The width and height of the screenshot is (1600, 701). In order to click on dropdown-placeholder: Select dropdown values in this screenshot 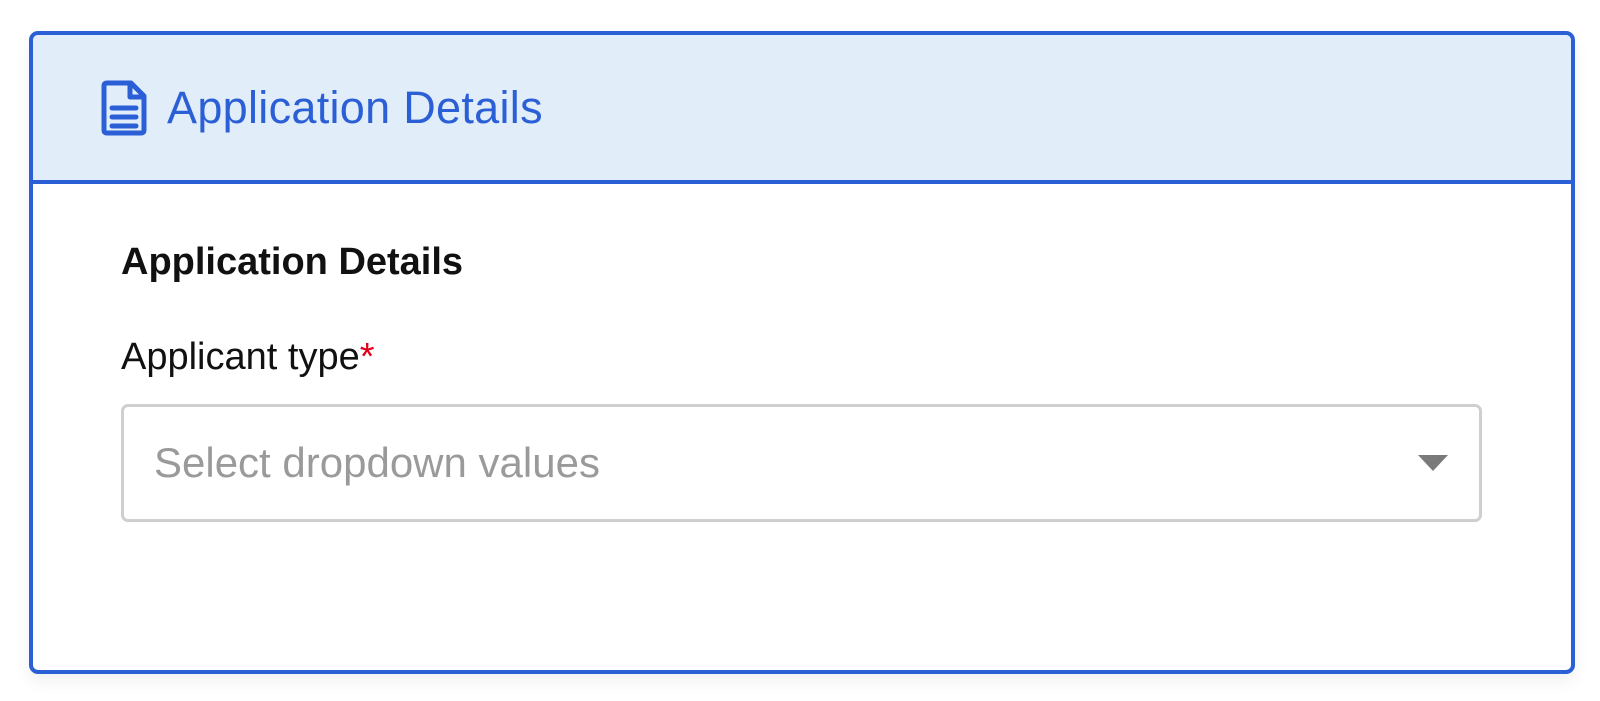, I will do `click(377, 462)`.